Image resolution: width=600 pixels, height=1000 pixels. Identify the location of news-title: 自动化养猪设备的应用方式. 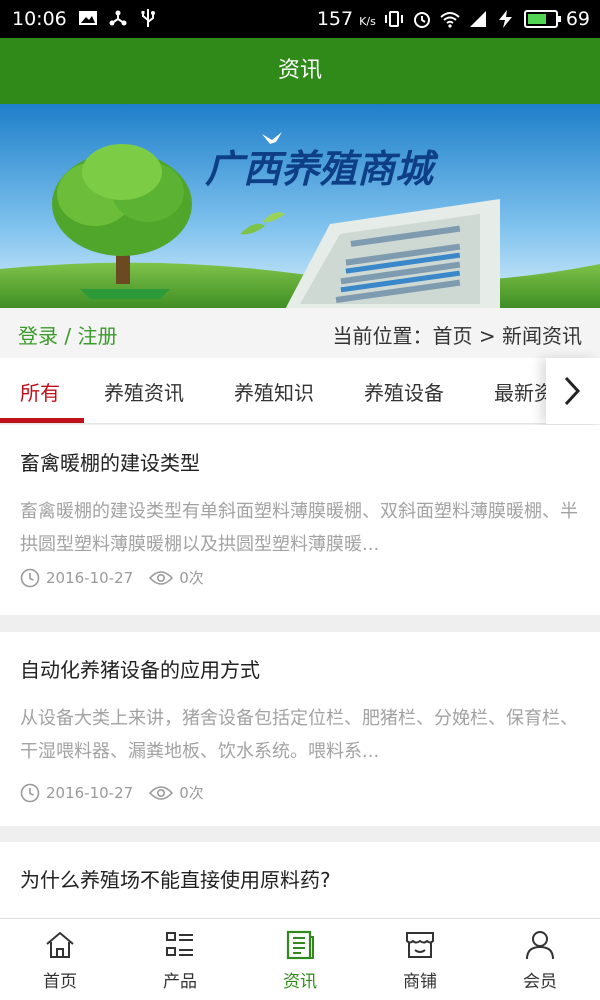
(140, 668).